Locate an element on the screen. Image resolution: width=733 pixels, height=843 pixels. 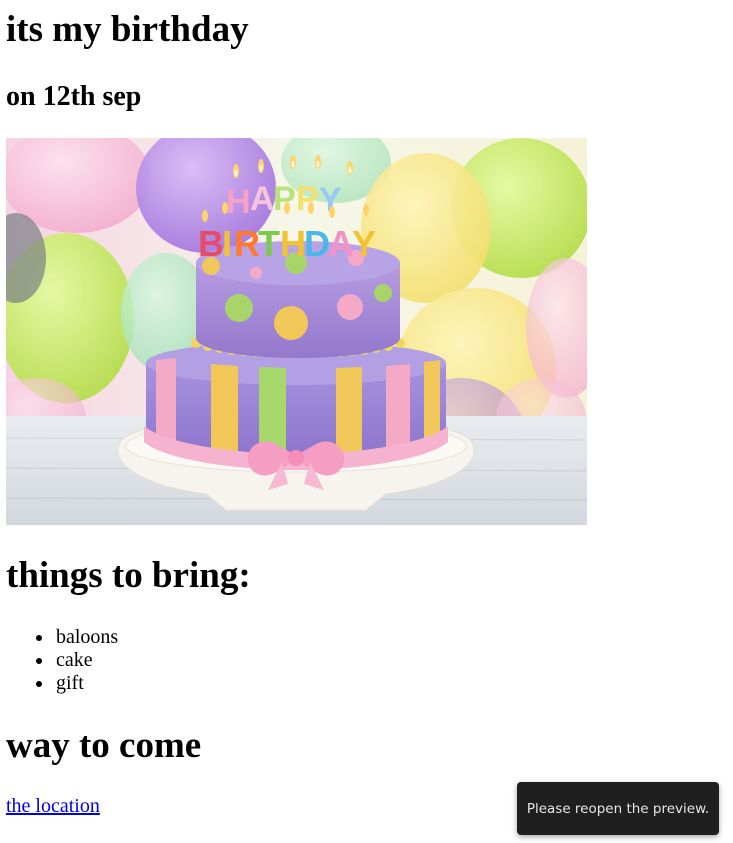
things-heading: things to bring: is located at coordinates (128, 575).